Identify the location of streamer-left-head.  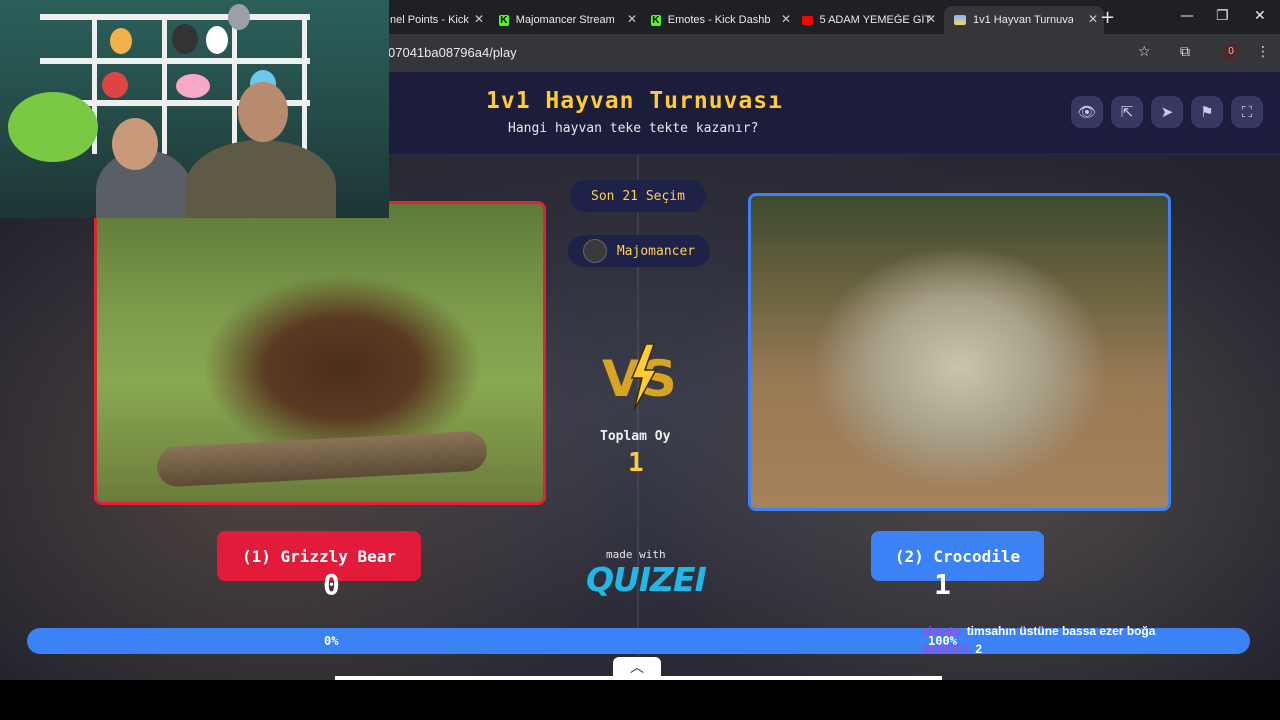
(135, 144).